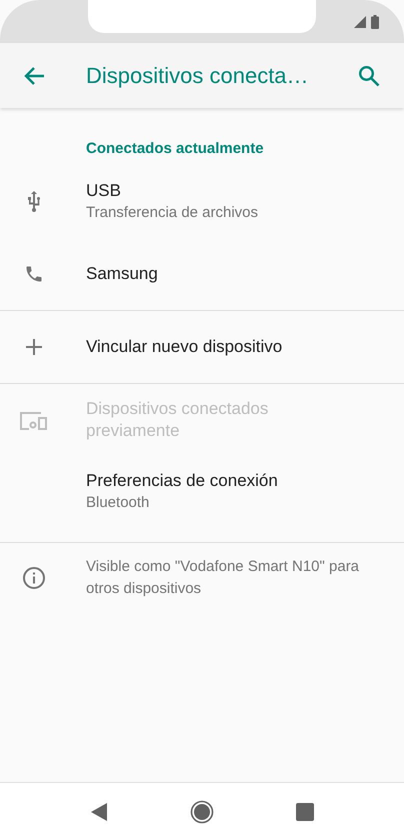 The width and height of the screenshot is (404, 840). Describe the element at coordinates (305, 811) in the screenshot. I see `recents-icon` at that location.